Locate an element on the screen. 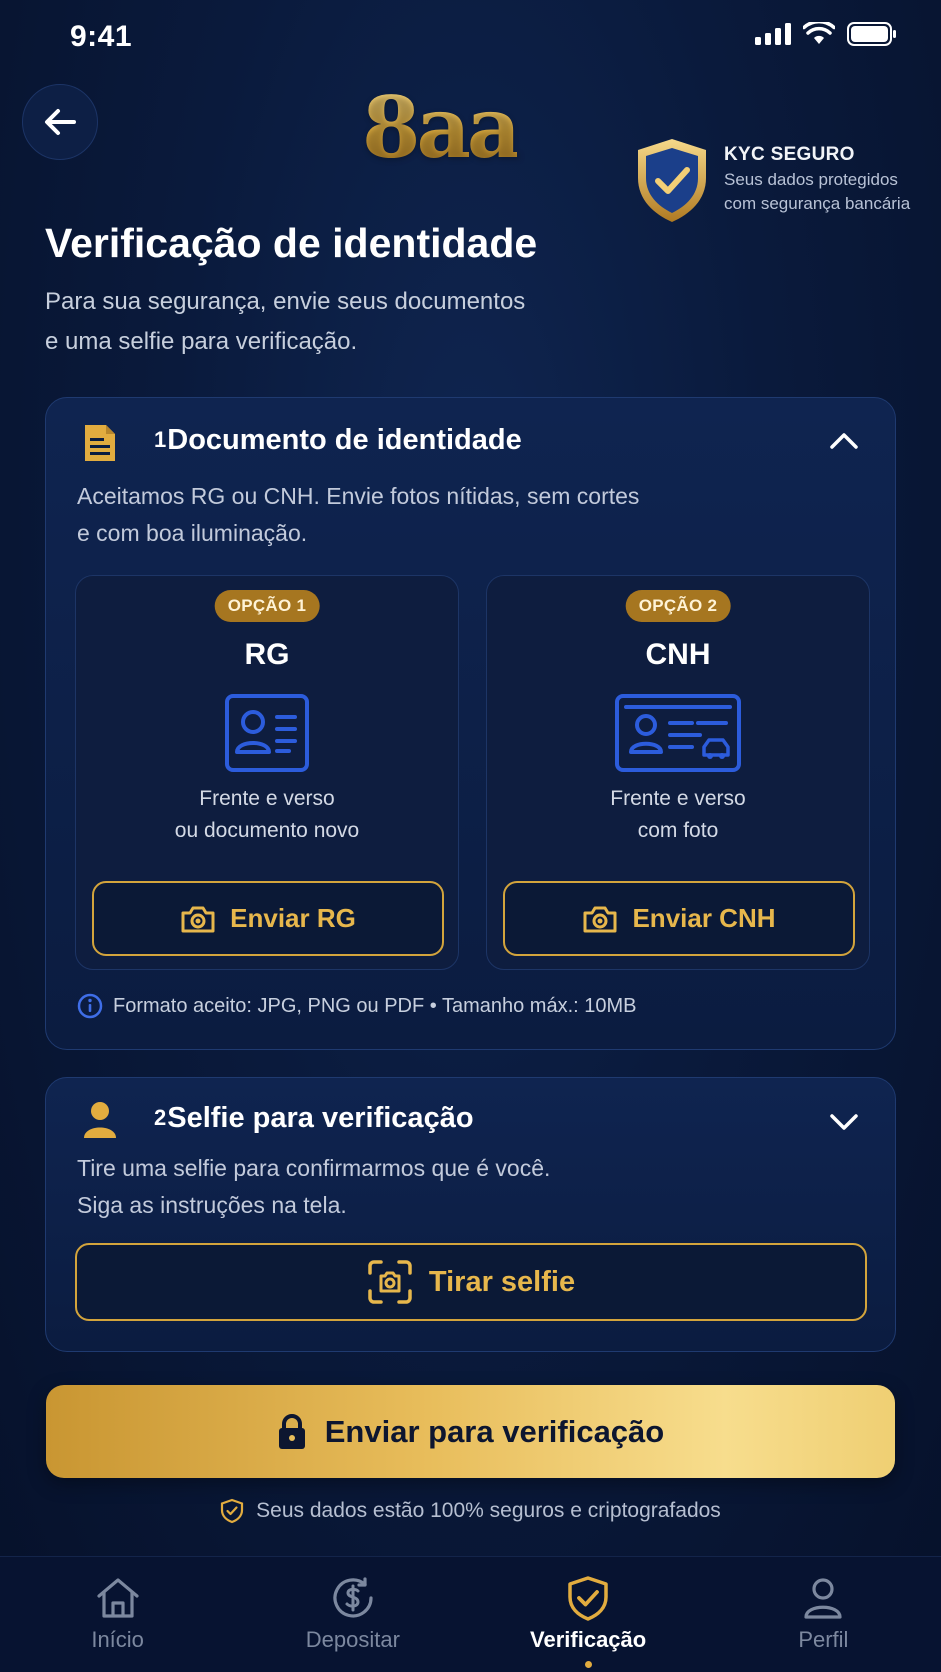  send-cnh-label: Enviar CNH is located at coordinates (704, 918).